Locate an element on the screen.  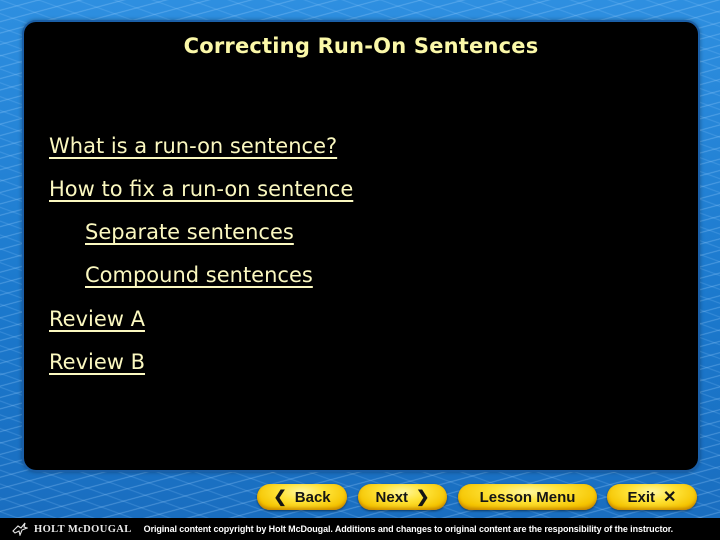
chevron-right-icon: ❯ is located at coordinates (423, 497).